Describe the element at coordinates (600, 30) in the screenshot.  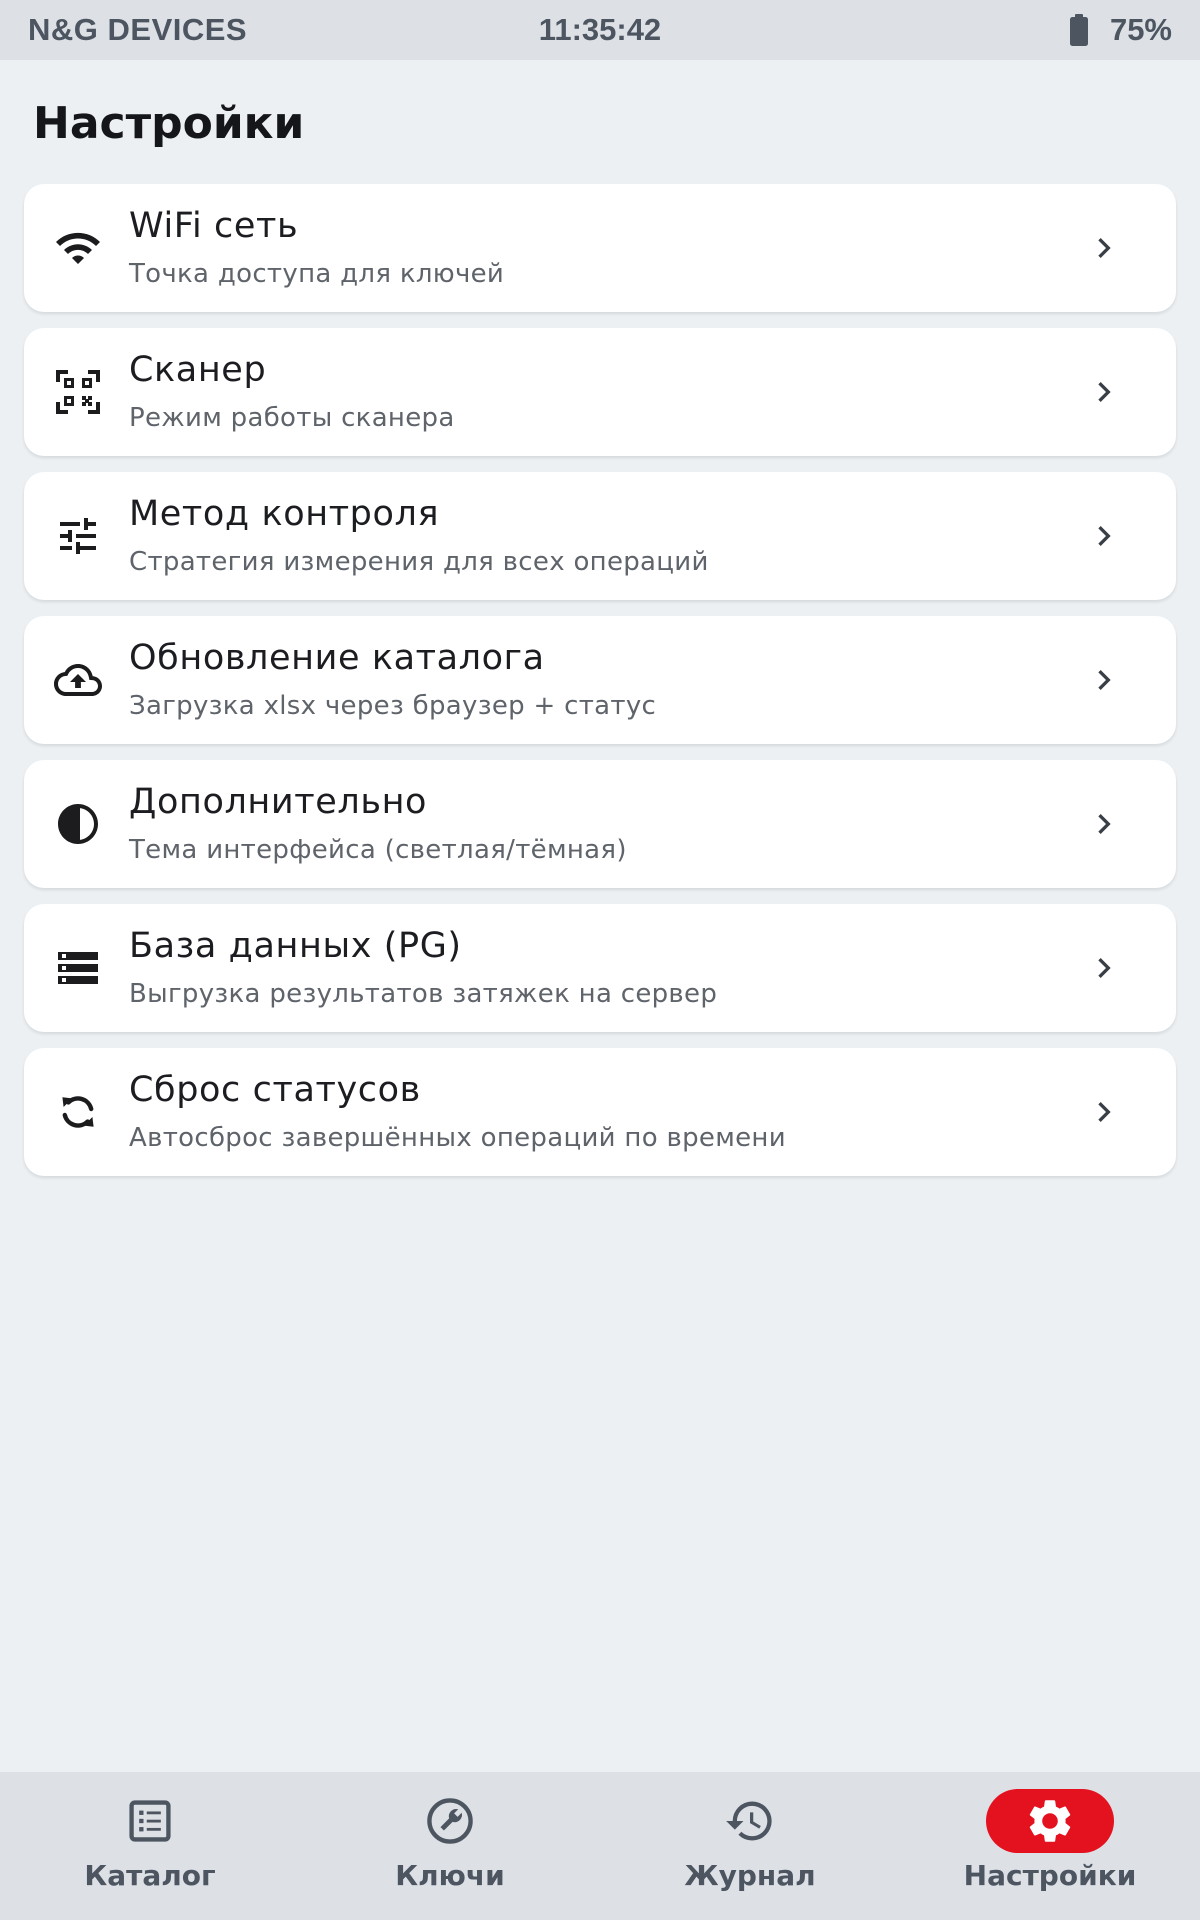
I see `status-bar: N&G DEVICES 11:35:42 75%` at that location.